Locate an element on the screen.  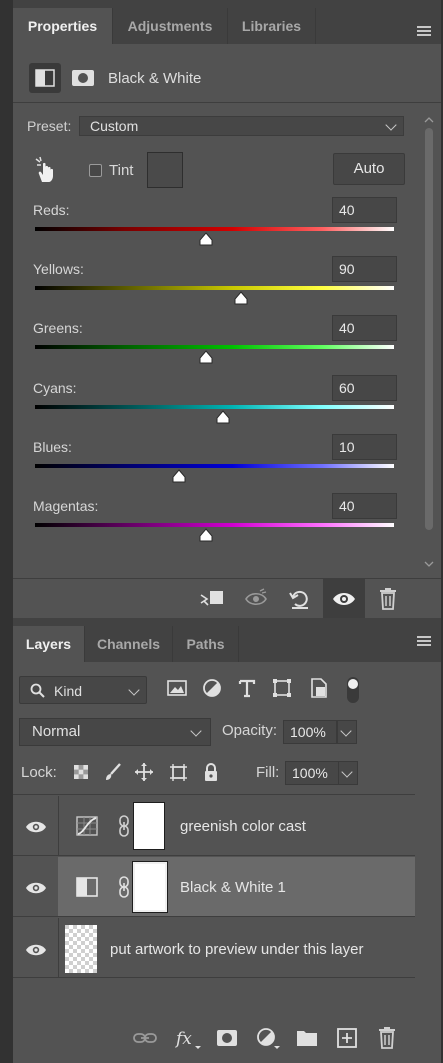
filter-pixel-icon is located at coordinates (177, 688).